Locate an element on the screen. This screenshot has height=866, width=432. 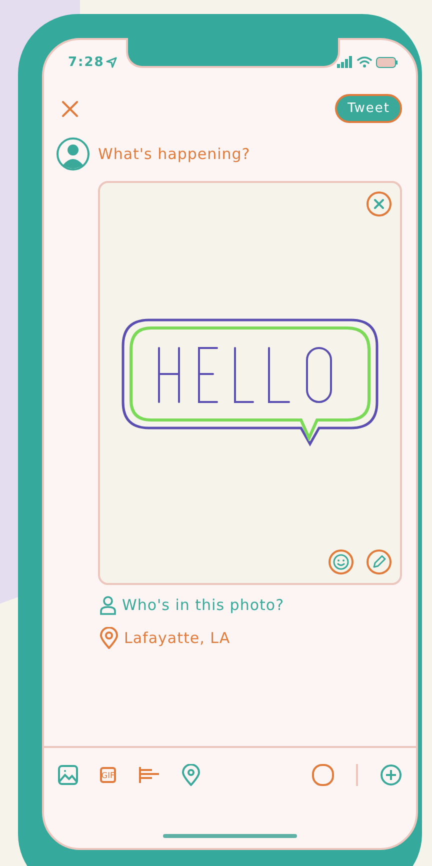
gif-button: GIF is located at coordinates (108, 775).